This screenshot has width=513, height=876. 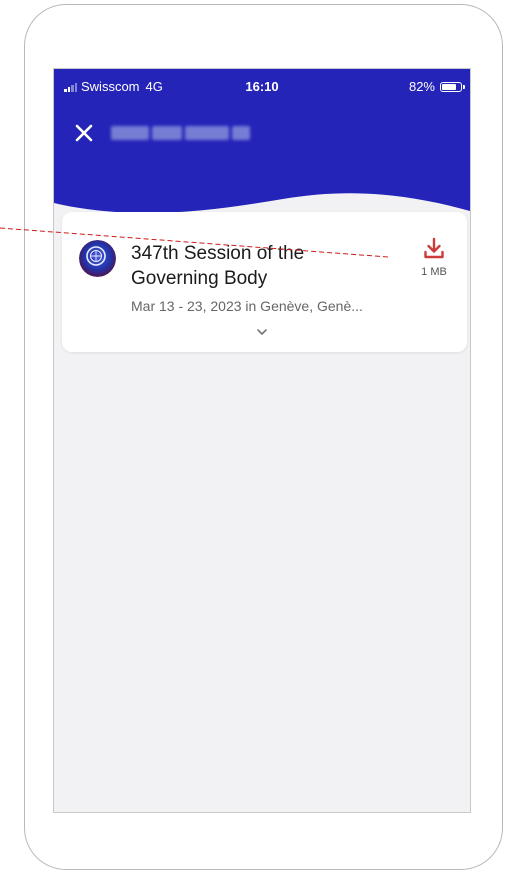 I want to click on download-button: 1 MB, so click(x=434, y=257).